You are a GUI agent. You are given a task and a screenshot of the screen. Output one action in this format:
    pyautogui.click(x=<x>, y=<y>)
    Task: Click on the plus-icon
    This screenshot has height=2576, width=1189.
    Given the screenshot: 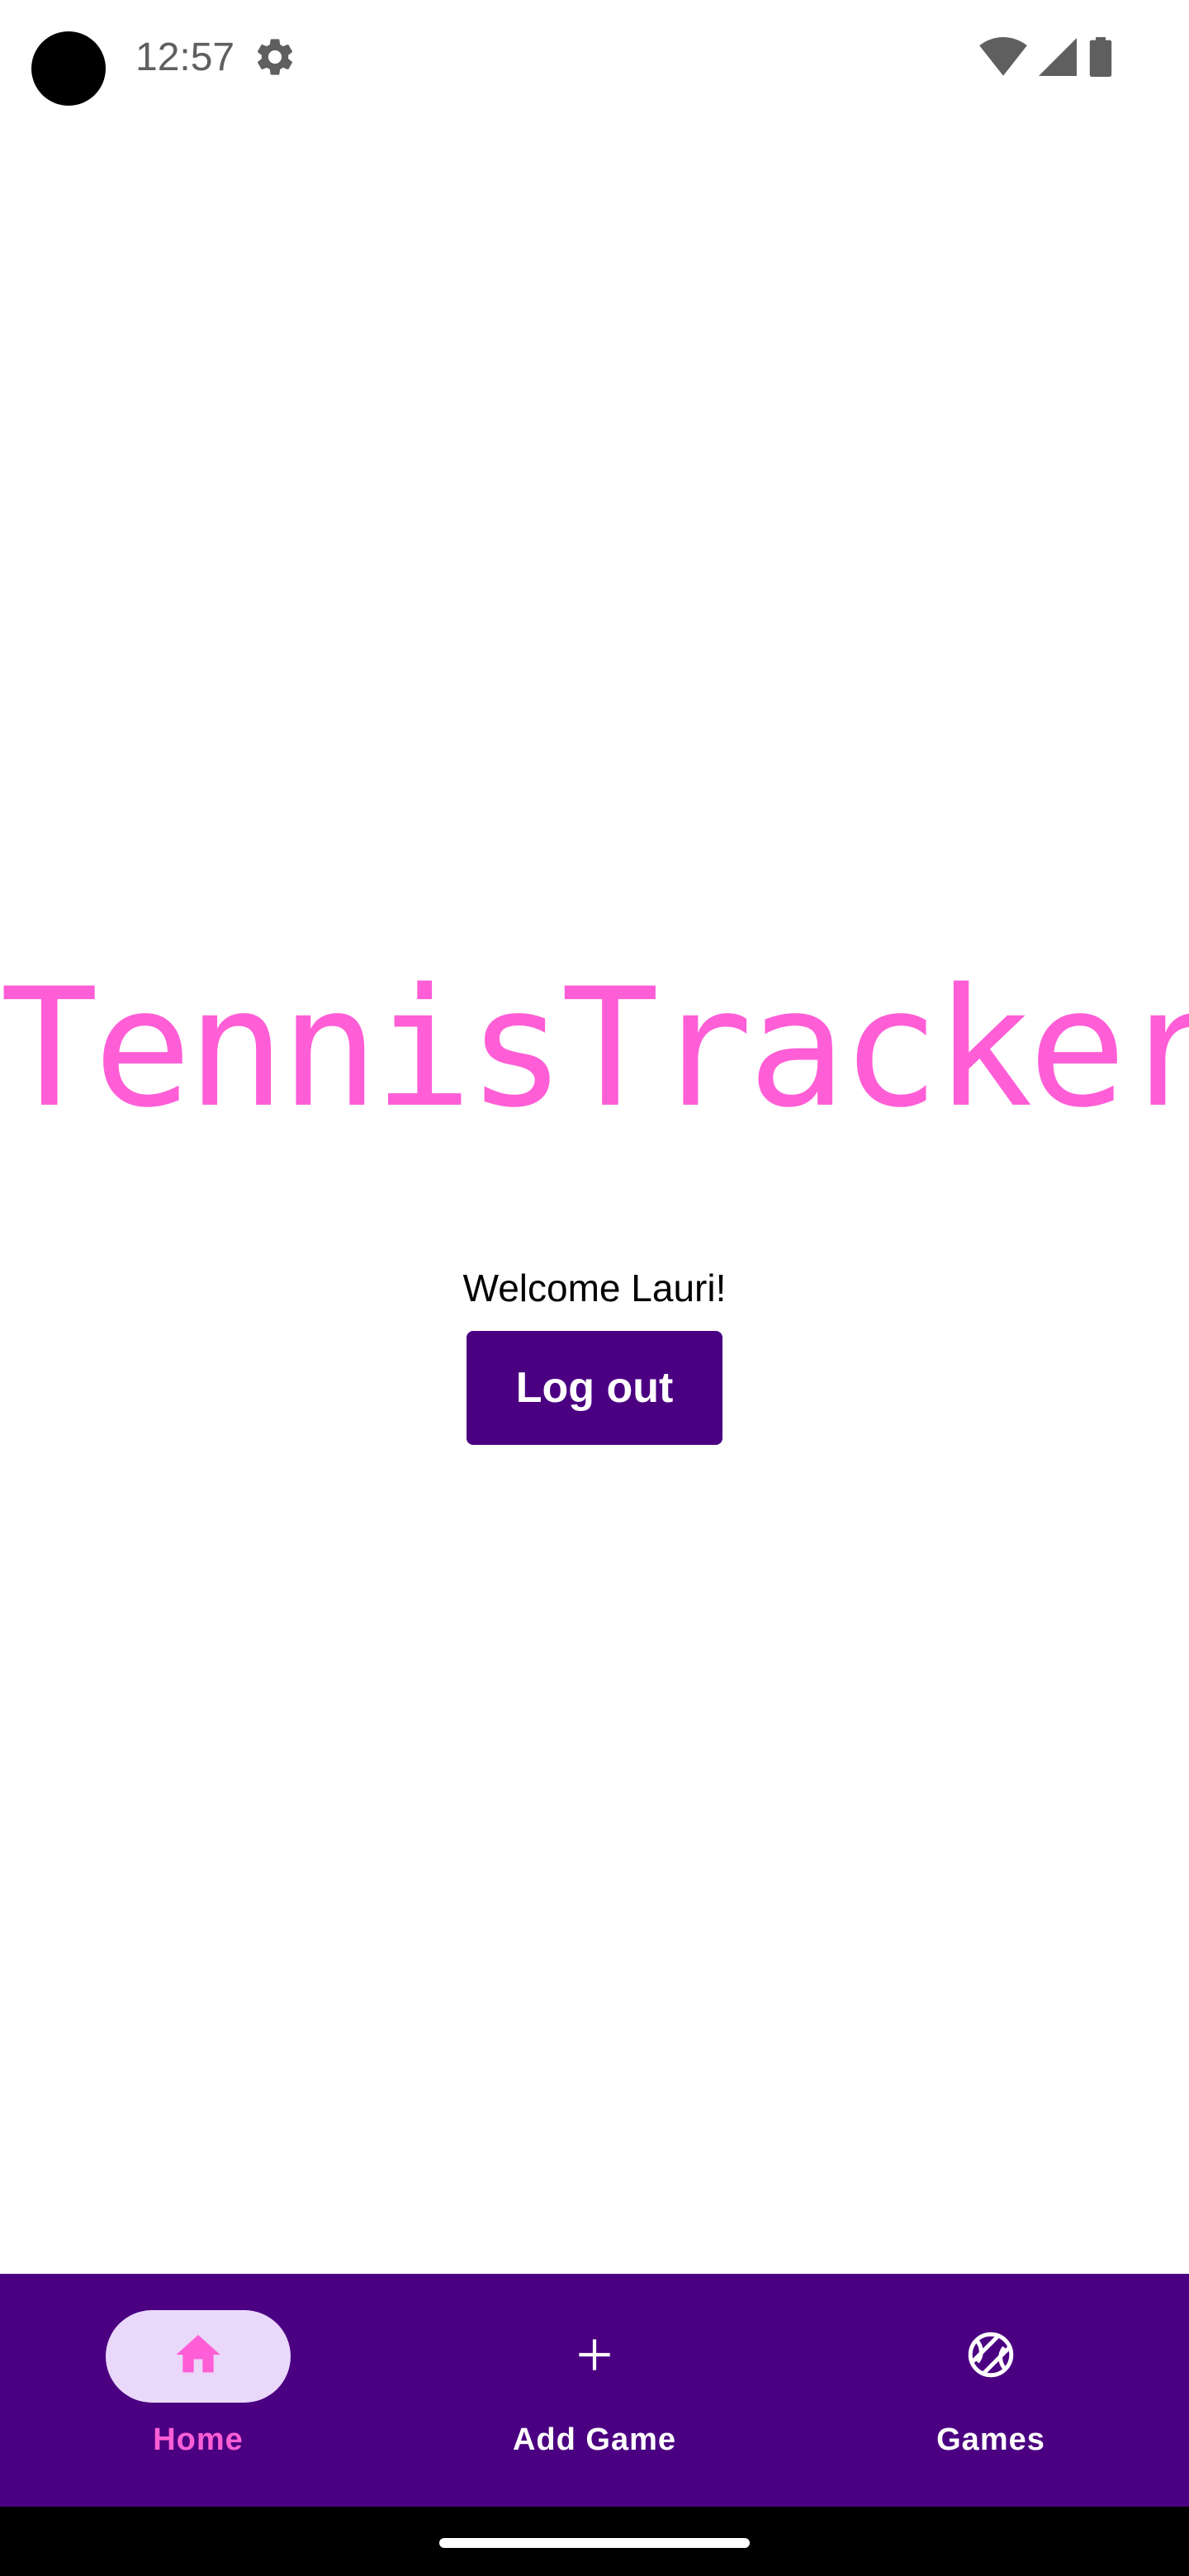 What is the action you would take?
    pyautogui.click(x=594, y=2357)
    